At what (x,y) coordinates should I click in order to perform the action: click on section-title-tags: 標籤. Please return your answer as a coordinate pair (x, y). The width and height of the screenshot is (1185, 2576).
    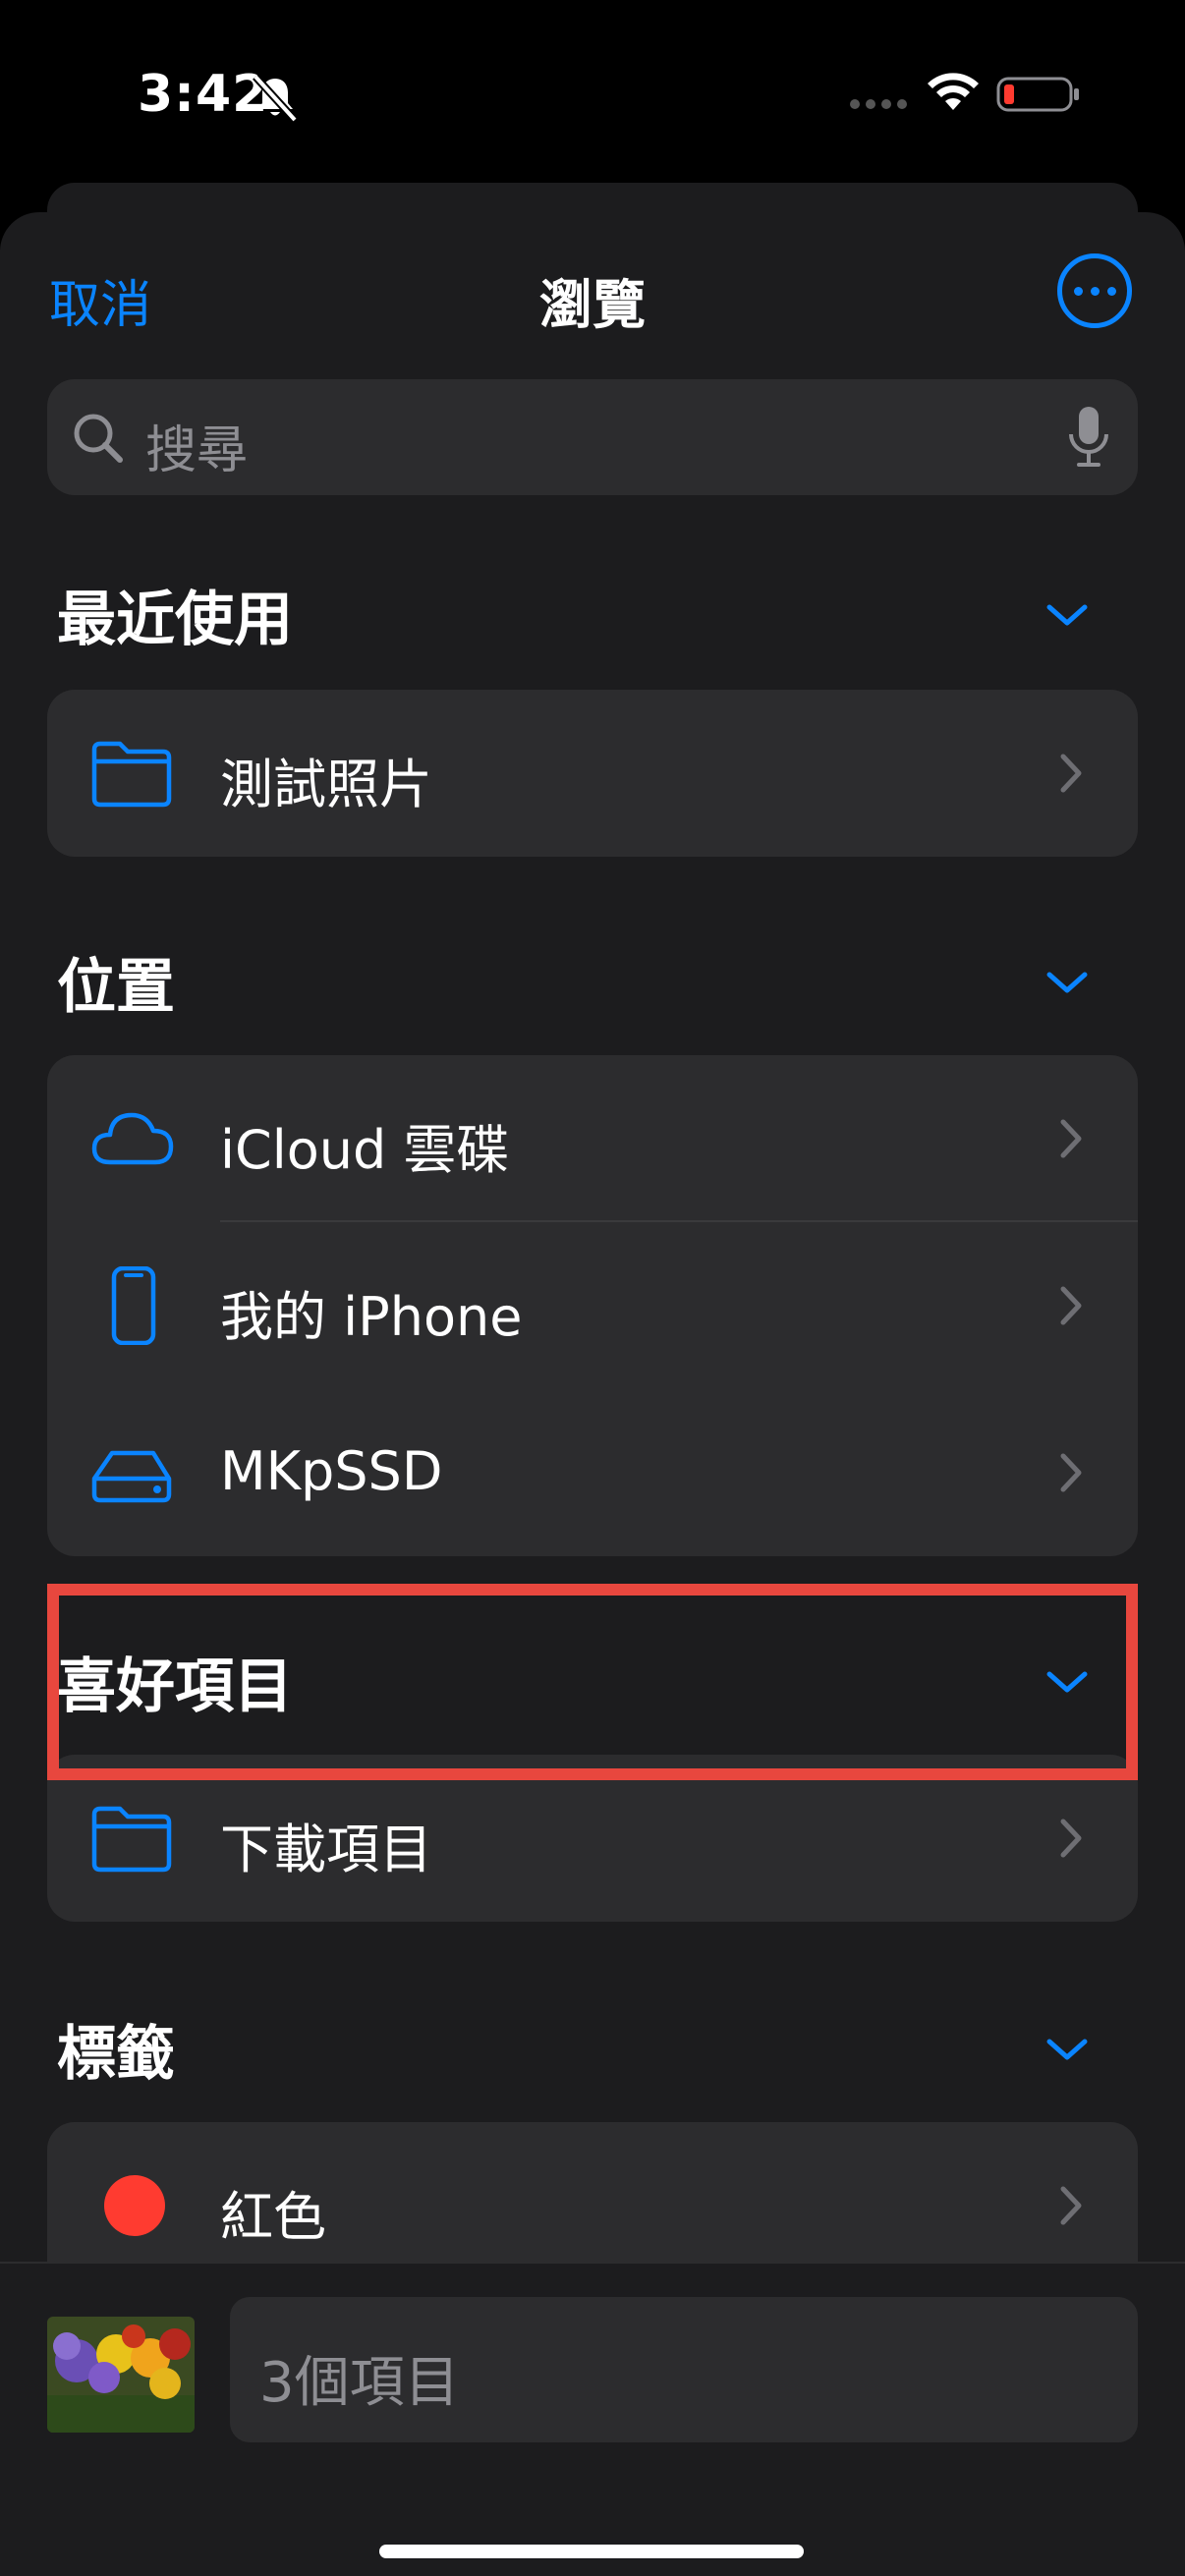
    Looking at the image, I should click on (116, 2054).